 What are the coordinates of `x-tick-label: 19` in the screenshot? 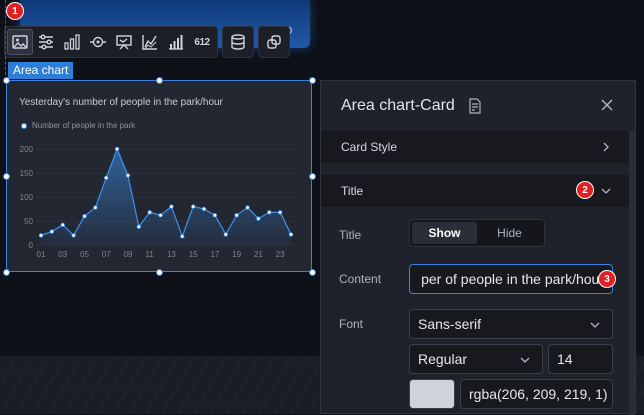 It's located at (236, 254).